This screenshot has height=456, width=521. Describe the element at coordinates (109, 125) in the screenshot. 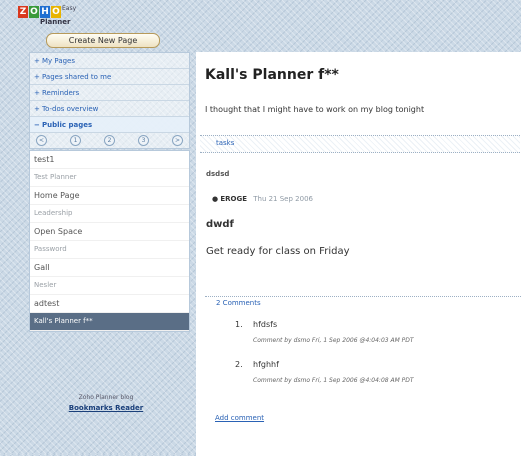

I see `sidebar-item-public-pages: − Public pages` at that location.